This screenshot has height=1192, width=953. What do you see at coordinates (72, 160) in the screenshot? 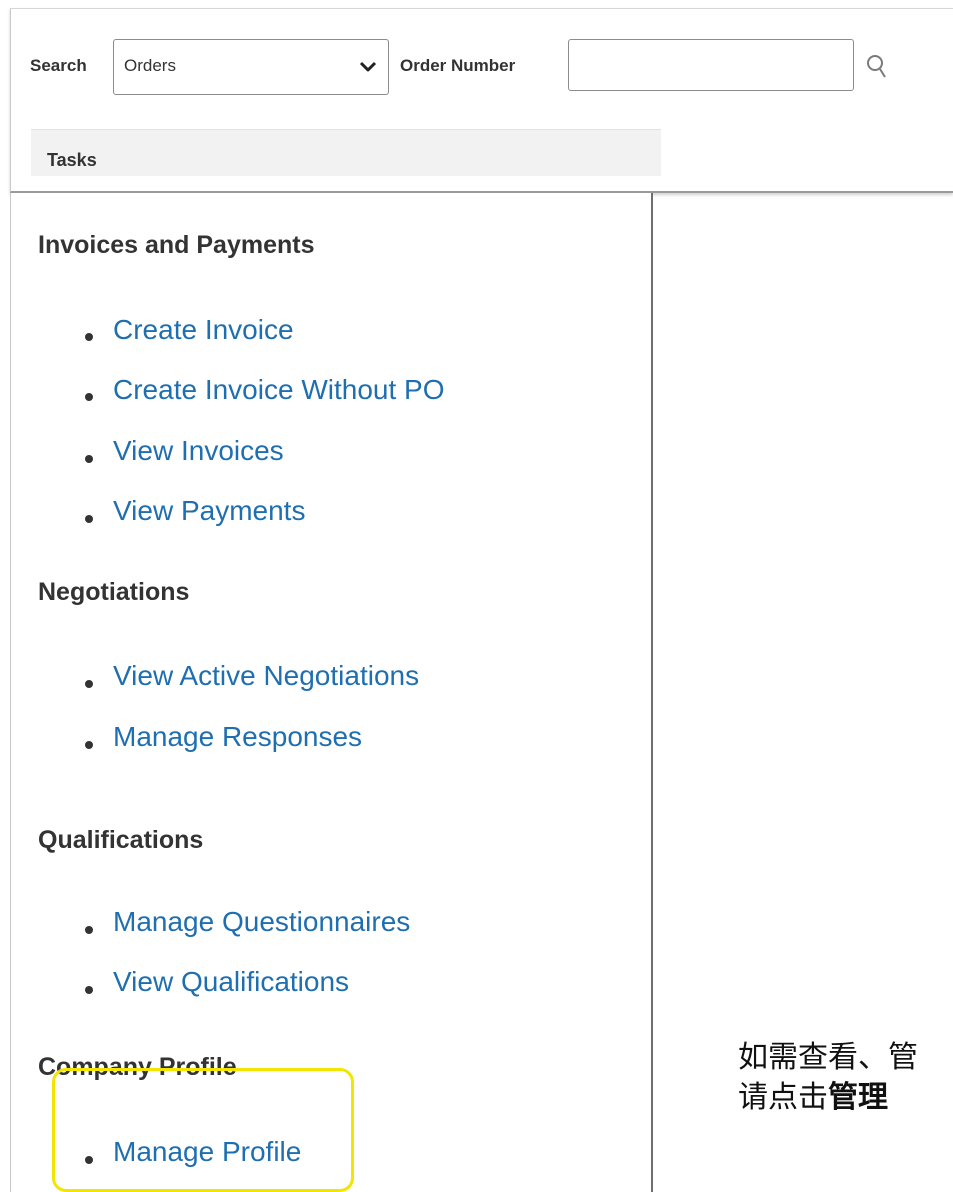
I see `tasks-header-label: Tasks` at bounding box center [72, 160].